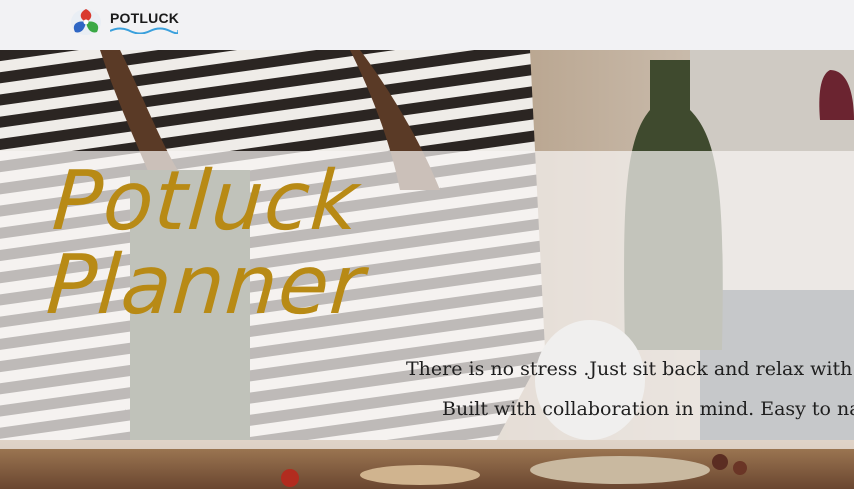 Image resolution: width=854 pixels, height=489 pixels. I want to click on hero-title: Potluck Planner, so click(208, 243).